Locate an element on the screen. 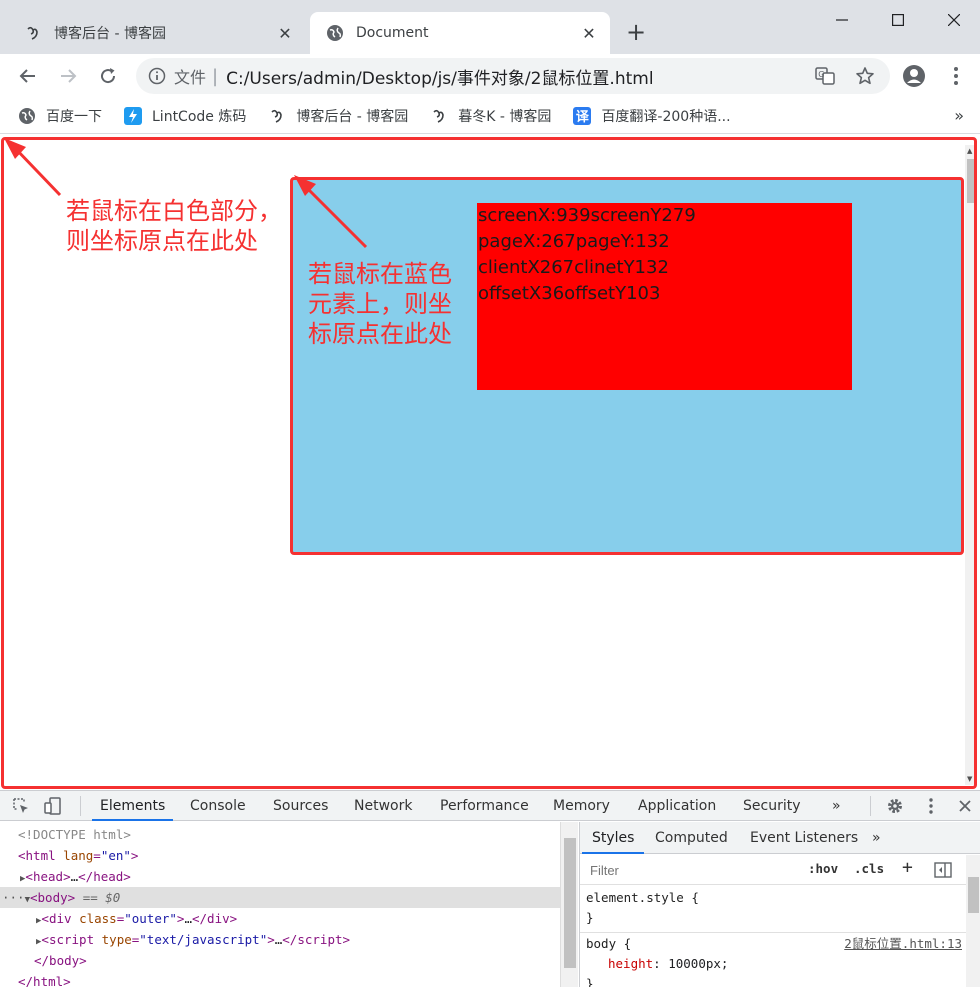  tab-application: Application is located at coordinates (677, 806).